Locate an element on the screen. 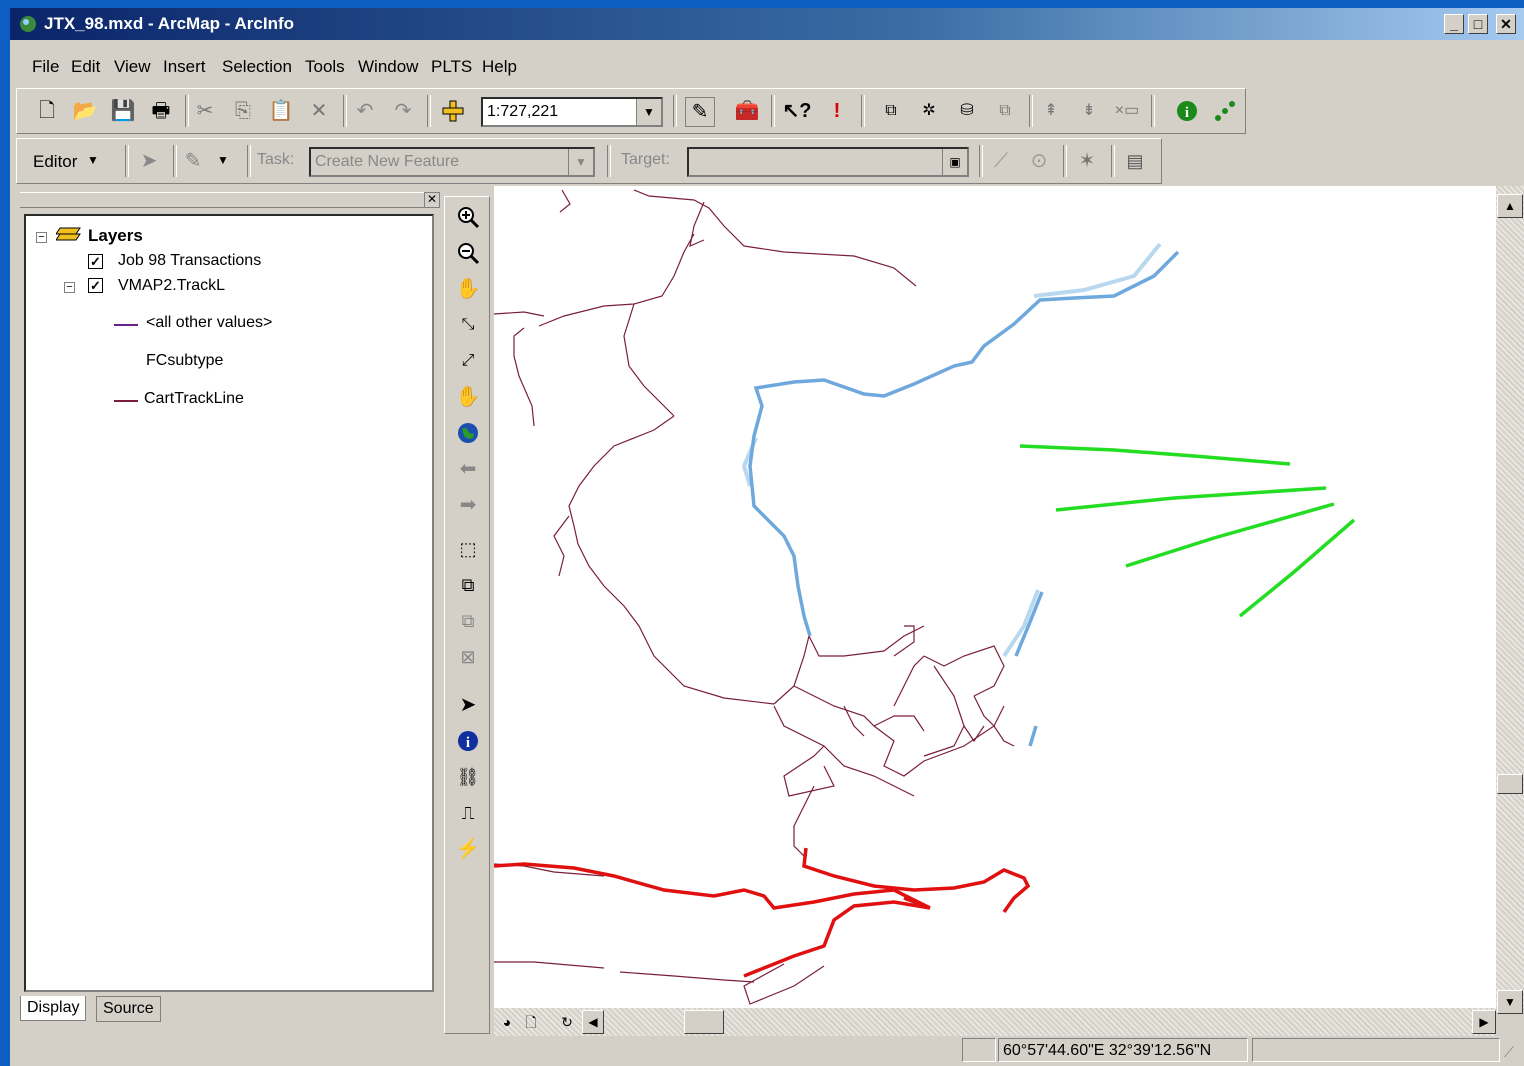 The height and width of the screenshot is (1066, 1524). editor-toolbar-icon: ✎ is located at coordinates (700, 112).